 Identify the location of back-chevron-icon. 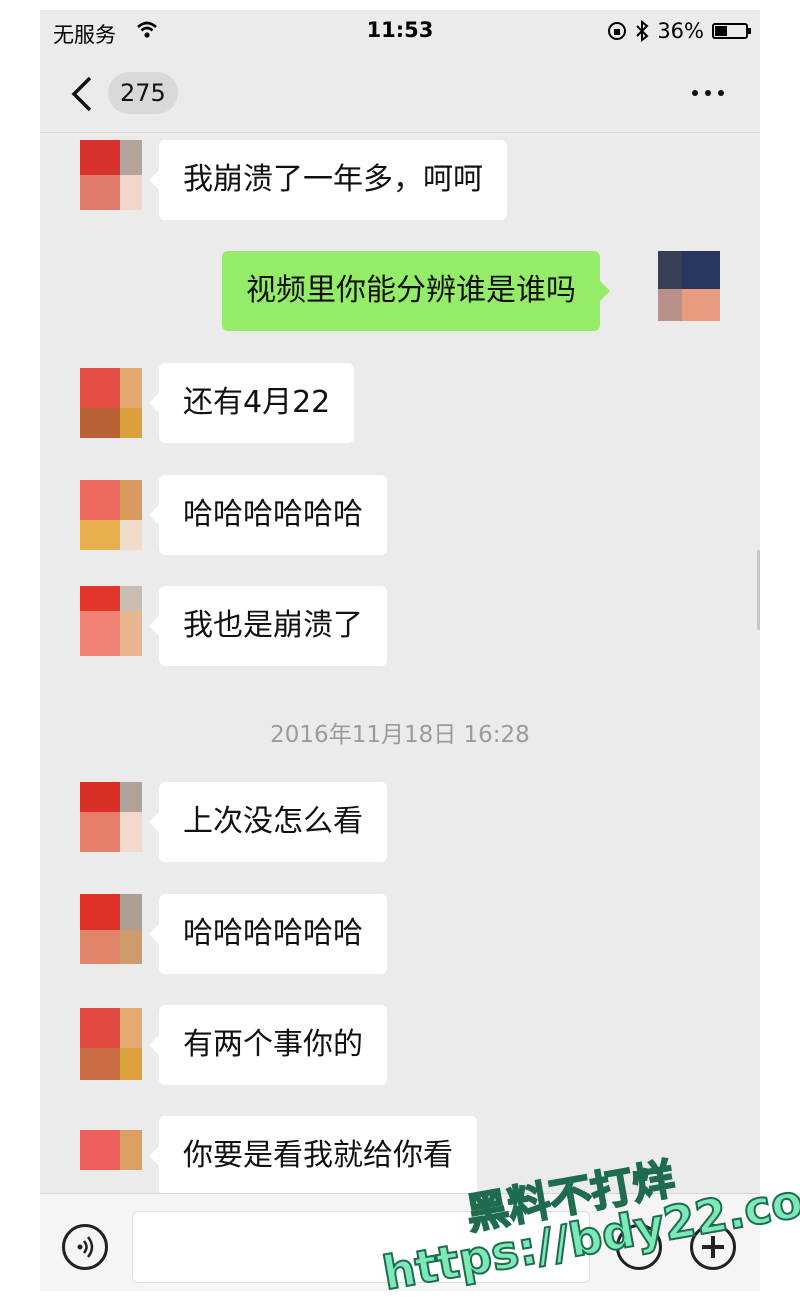
(83, 94).